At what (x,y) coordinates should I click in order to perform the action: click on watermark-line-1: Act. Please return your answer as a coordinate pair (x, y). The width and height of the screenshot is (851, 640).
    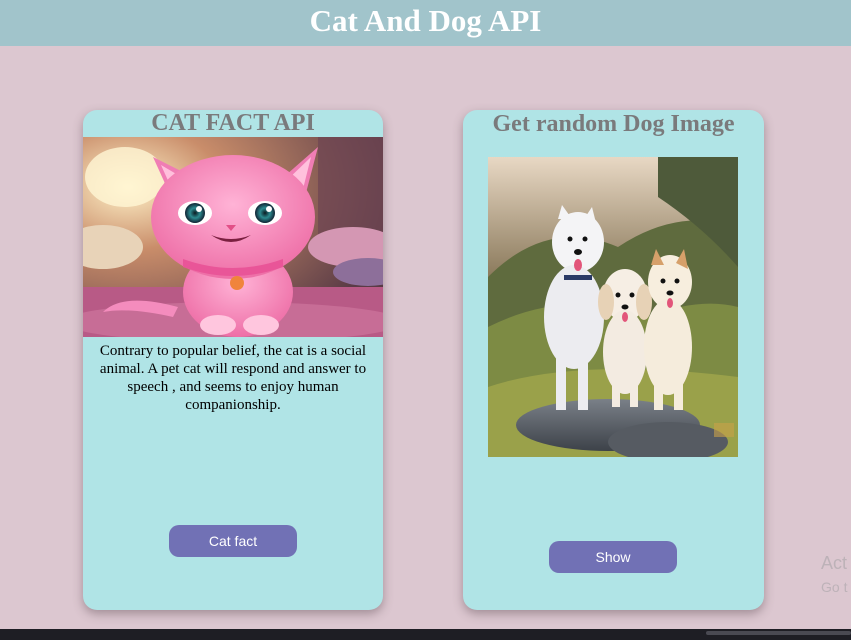
    Looking at the image, I should click on (834, 563).